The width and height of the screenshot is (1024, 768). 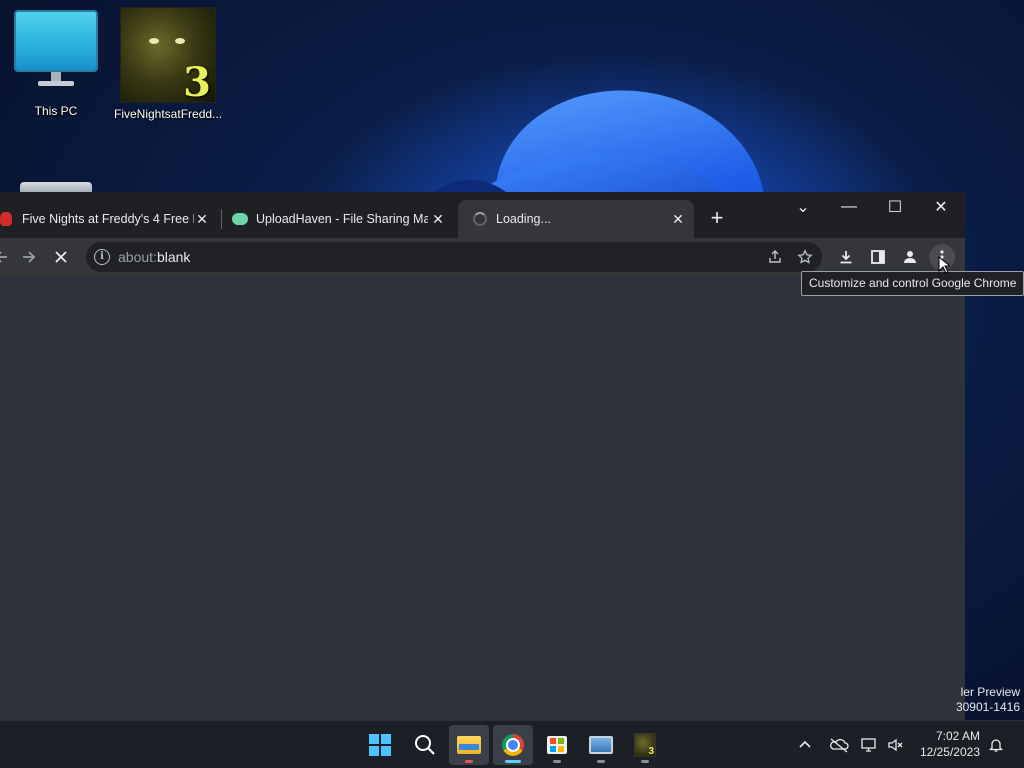 I want to click on tab-separator, so click(x=221, y=219).